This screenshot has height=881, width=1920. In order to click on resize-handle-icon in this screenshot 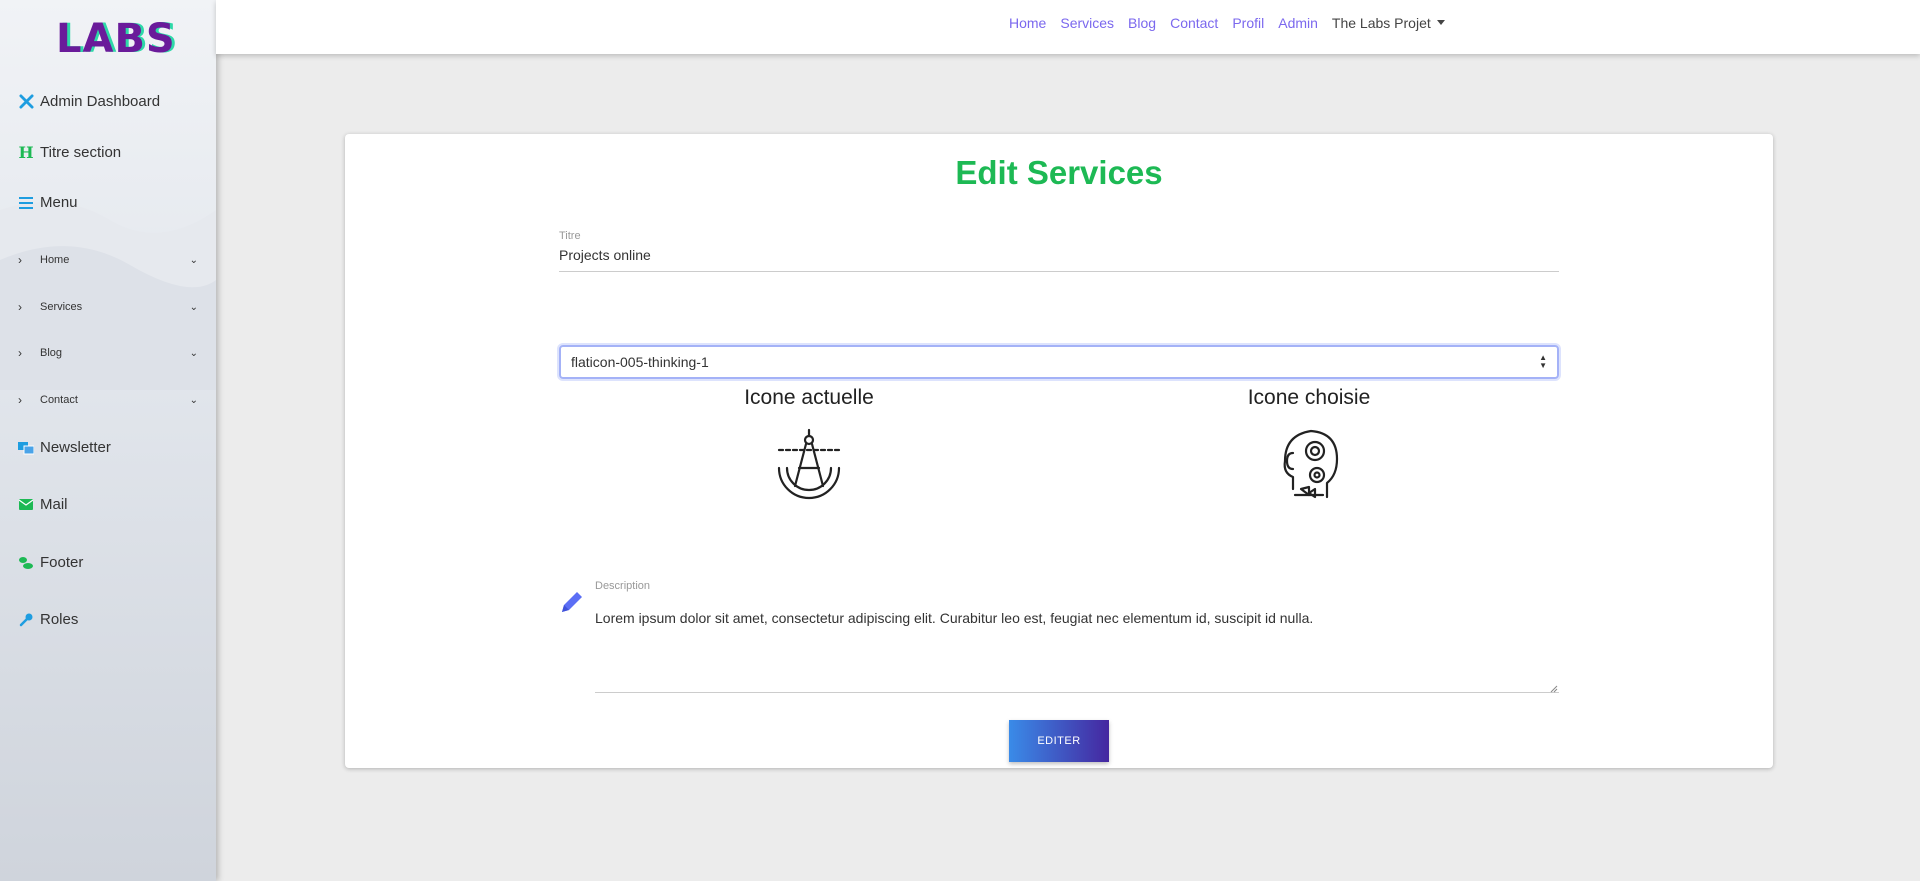, I will do `click(1554, 689)`.